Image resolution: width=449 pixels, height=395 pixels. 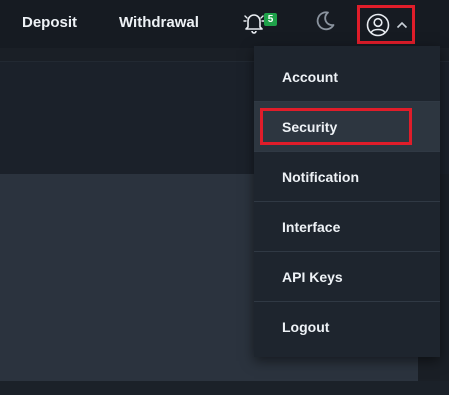 What do you see at coordinates (310, 127) in the screenshot?
I see `menu-item-label: Security` at bounding box center [310, 127].